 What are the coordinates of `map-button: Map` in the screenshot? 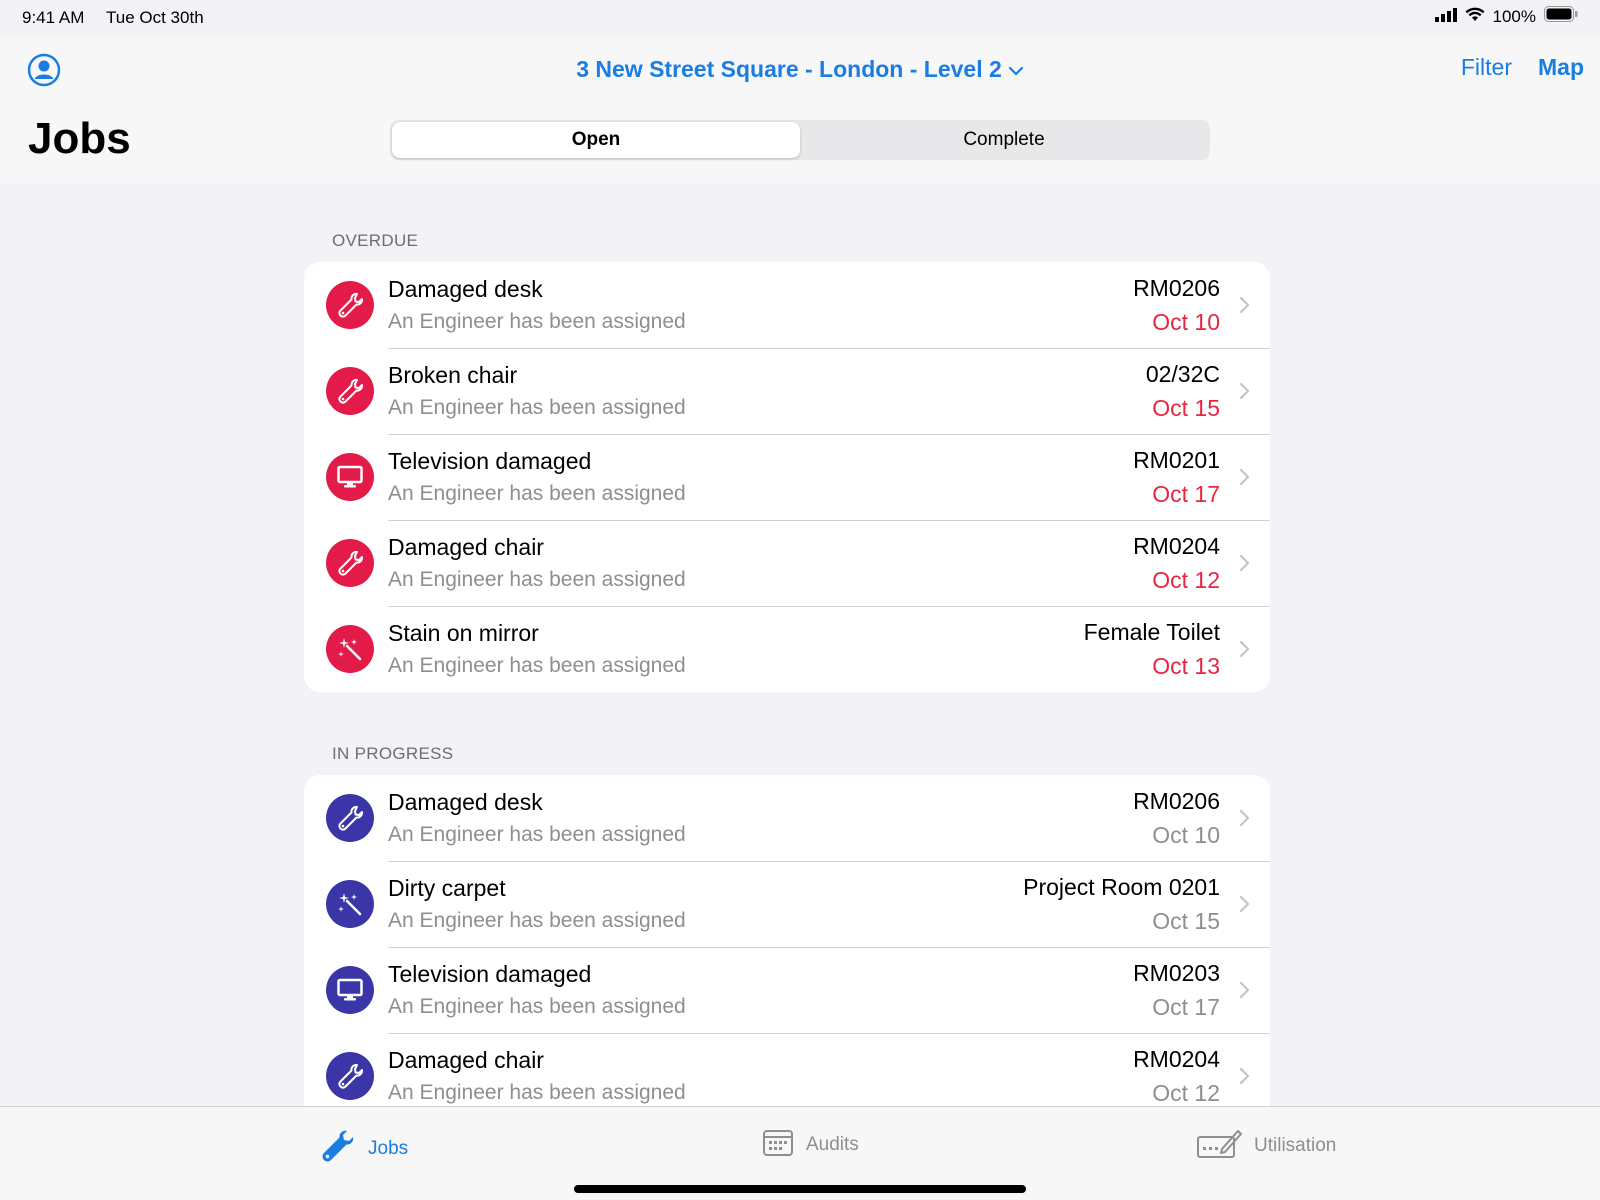 It's located at (1561, 67).